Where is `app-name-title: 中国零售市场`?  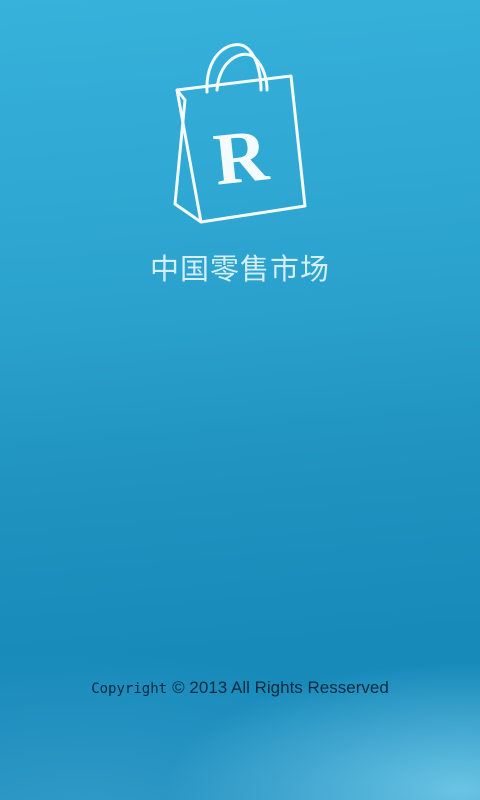 app-name-title: 中国零售市场 is located at coordinates (239, 269).